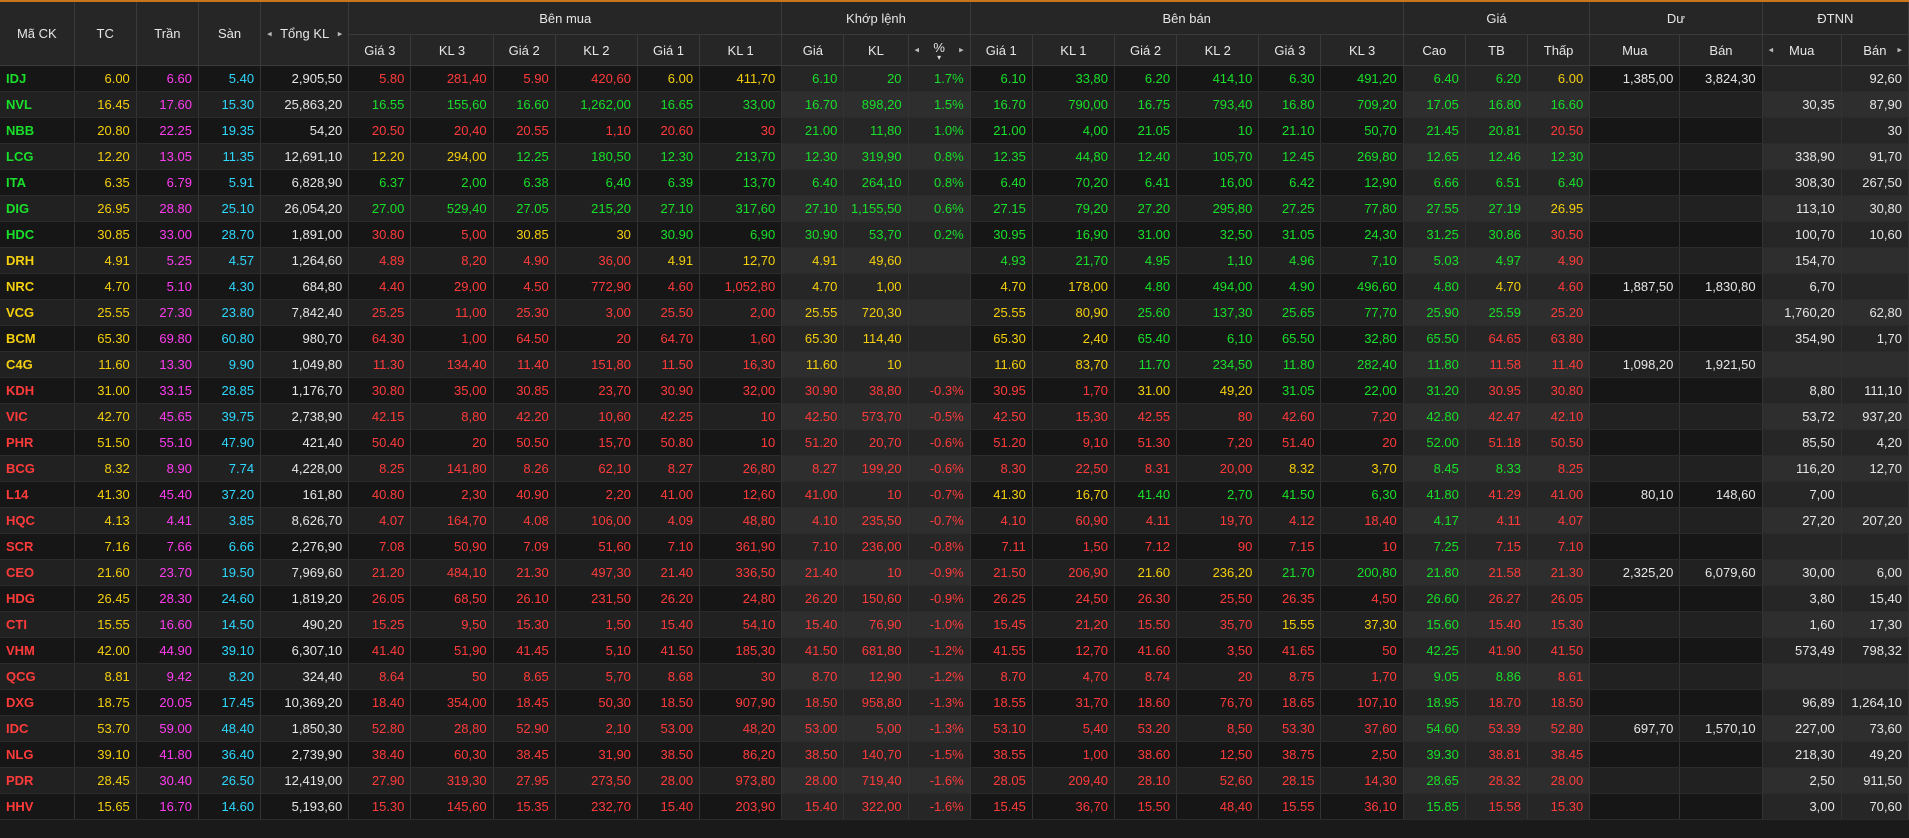 The image size is (1909, 838). Describe the element at coordinates (37, 676) in the screenshot. I see `symbol-cell: QCG` at that location.